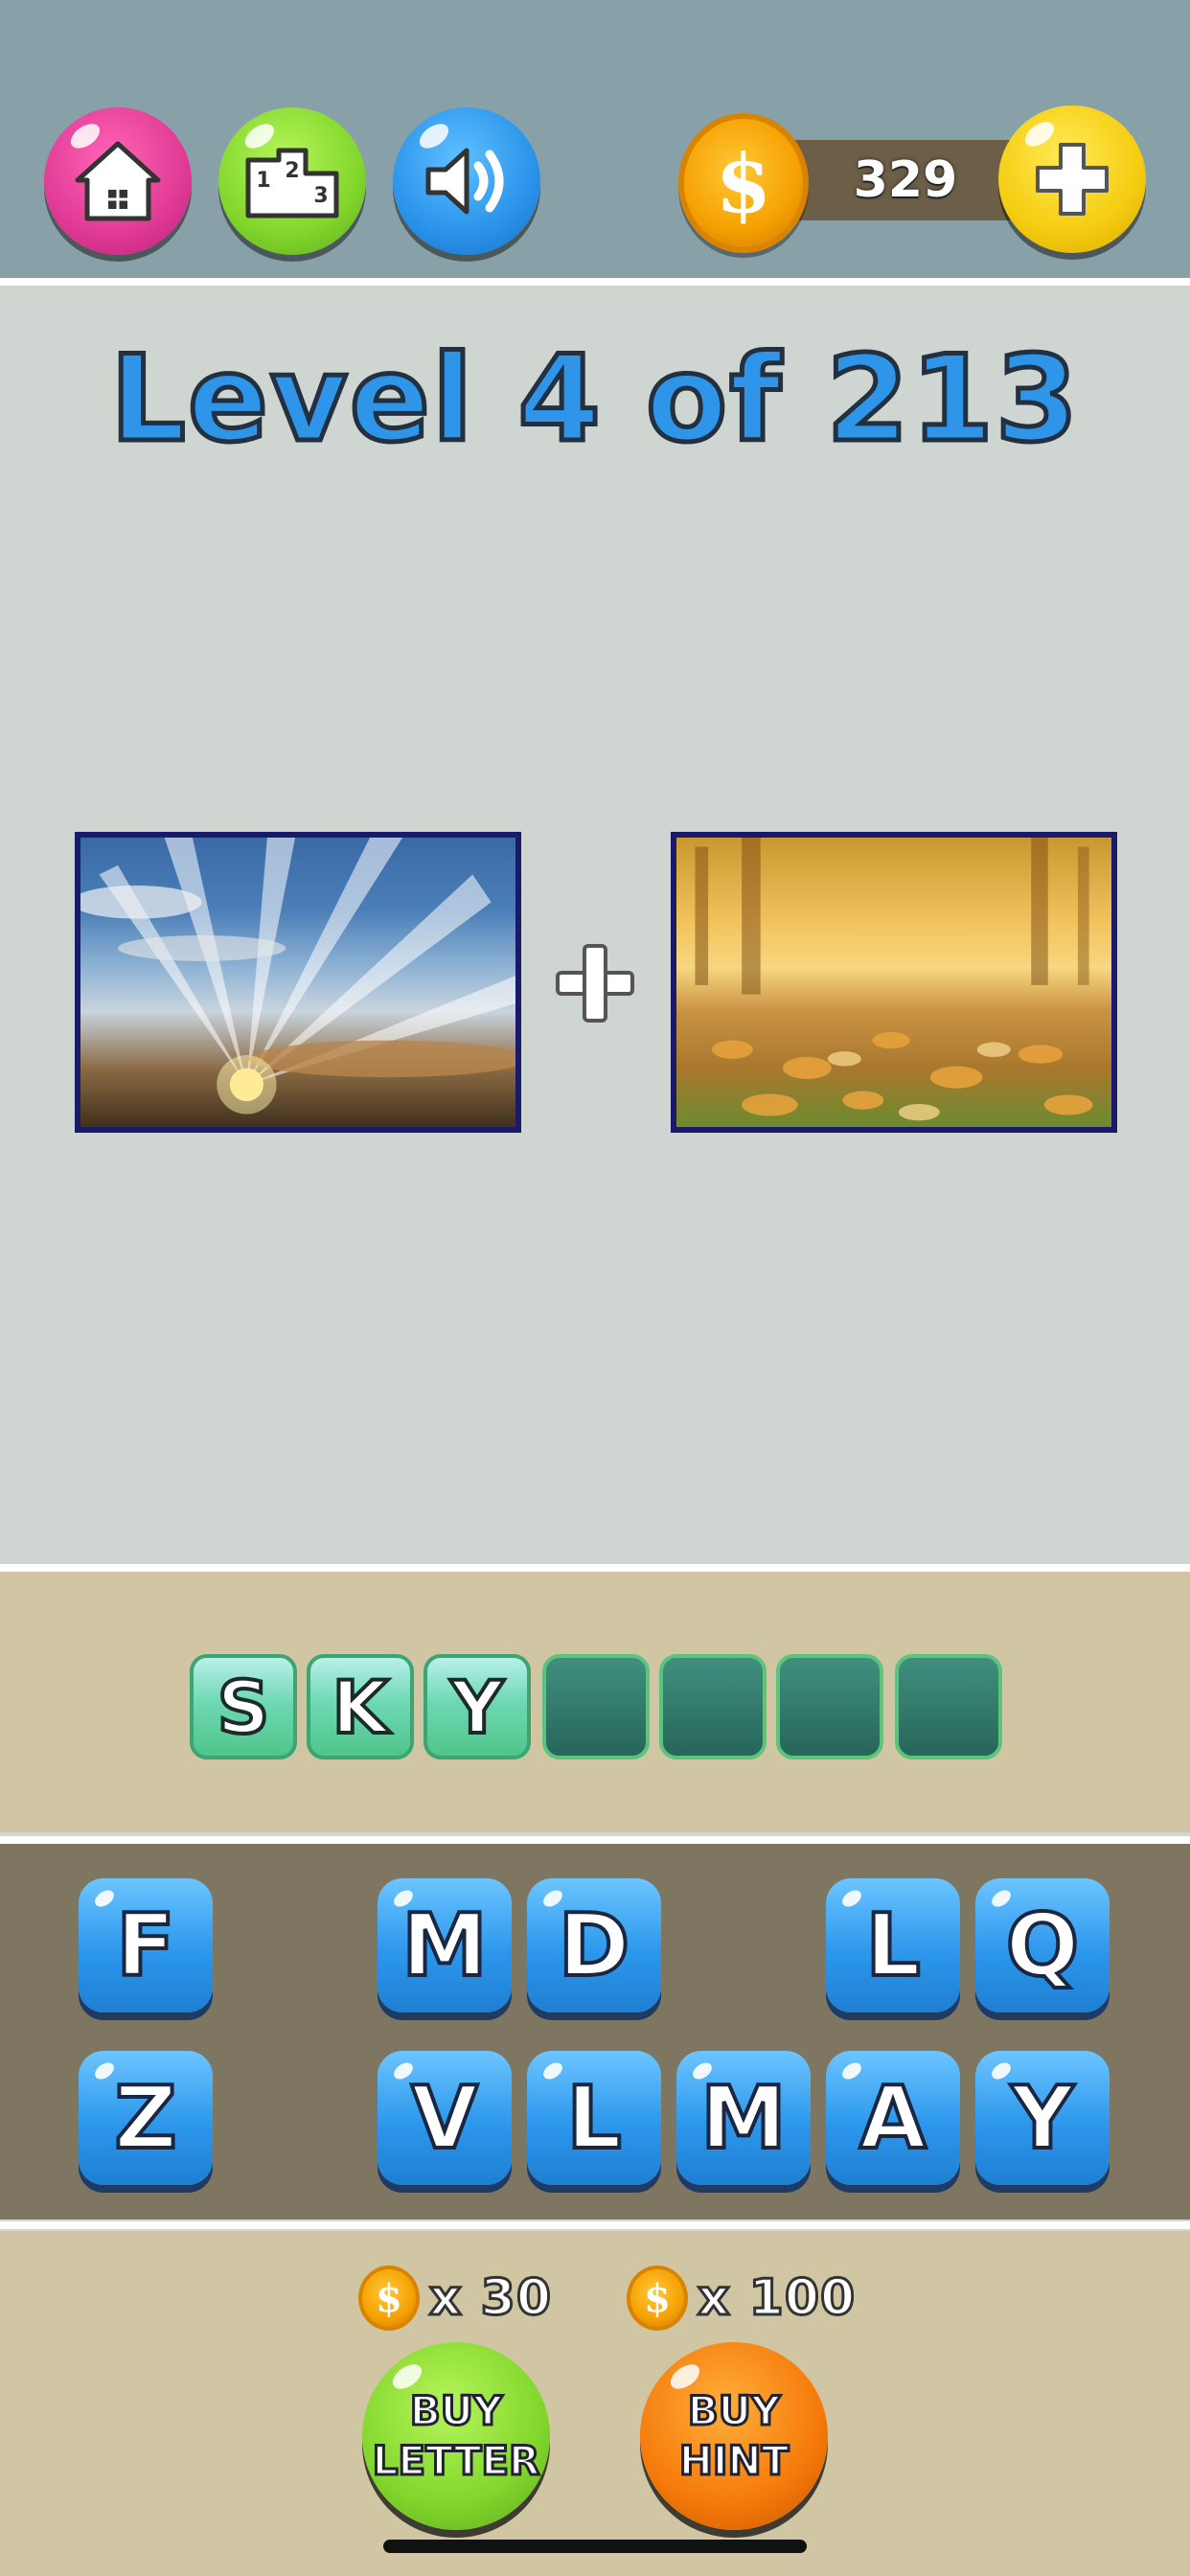 The image size is (1190, 2576). I want to click on letter-key: Y, so click(1042, 2118).